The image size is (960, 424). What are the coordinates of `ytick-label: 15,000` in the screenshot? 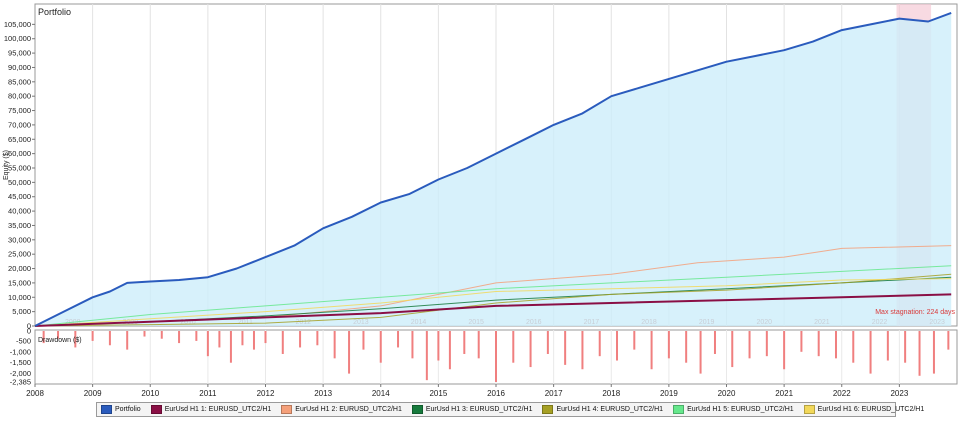 It's located at (19, 282).